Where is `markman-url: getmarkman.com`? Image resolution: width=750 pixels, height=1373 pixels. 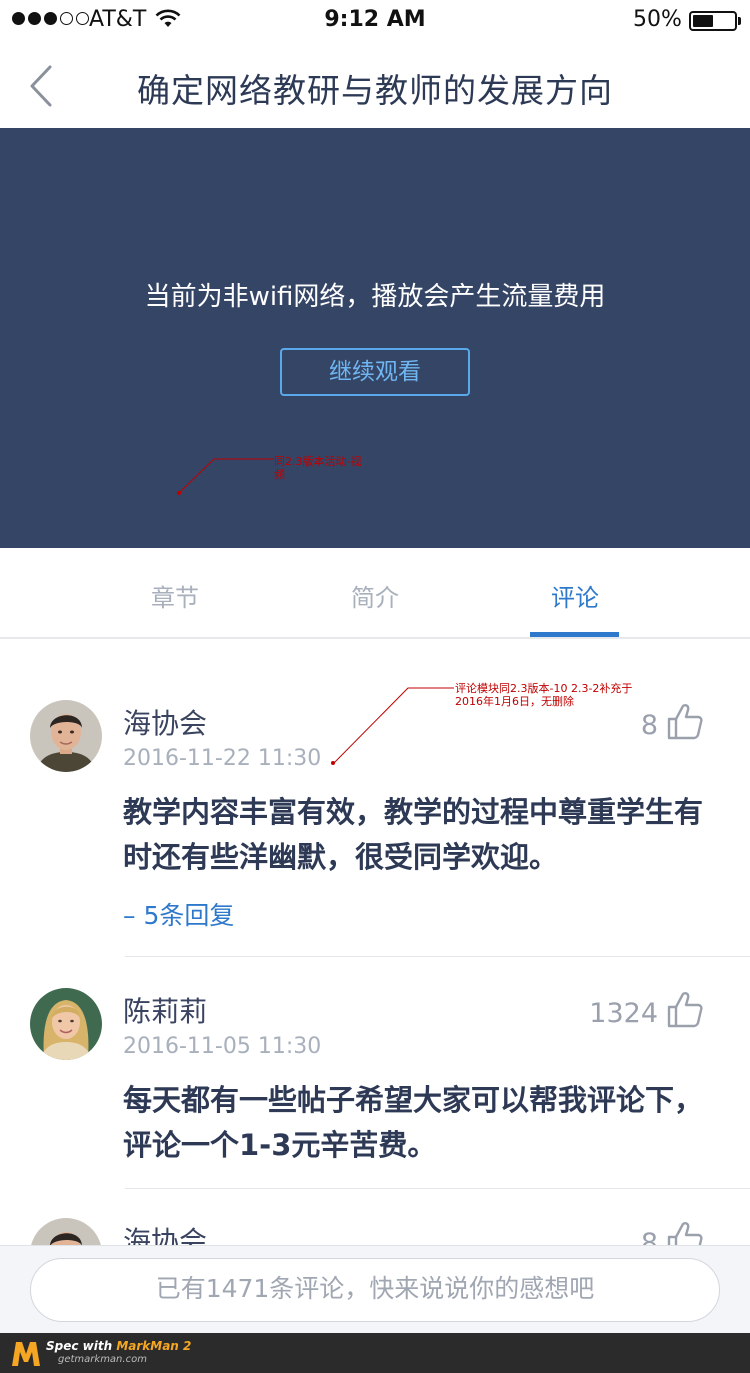 markman-url: getmarkman.com is located at coordinates (102, 1359).